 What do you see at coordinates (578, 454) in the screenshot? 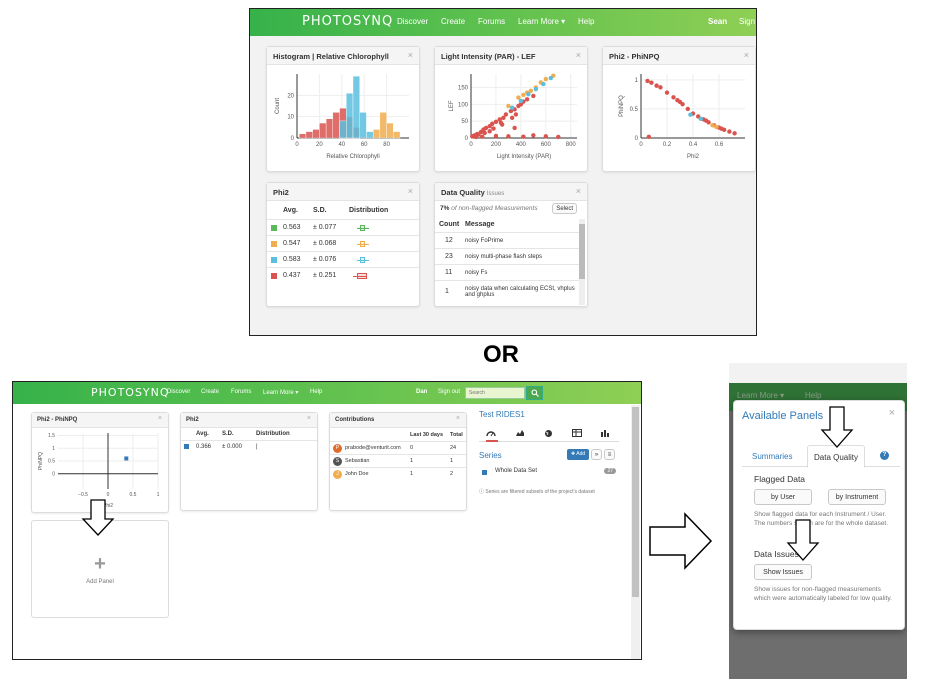
I see `add-series-button: ✚ Add` at bounding box center [578, 454].